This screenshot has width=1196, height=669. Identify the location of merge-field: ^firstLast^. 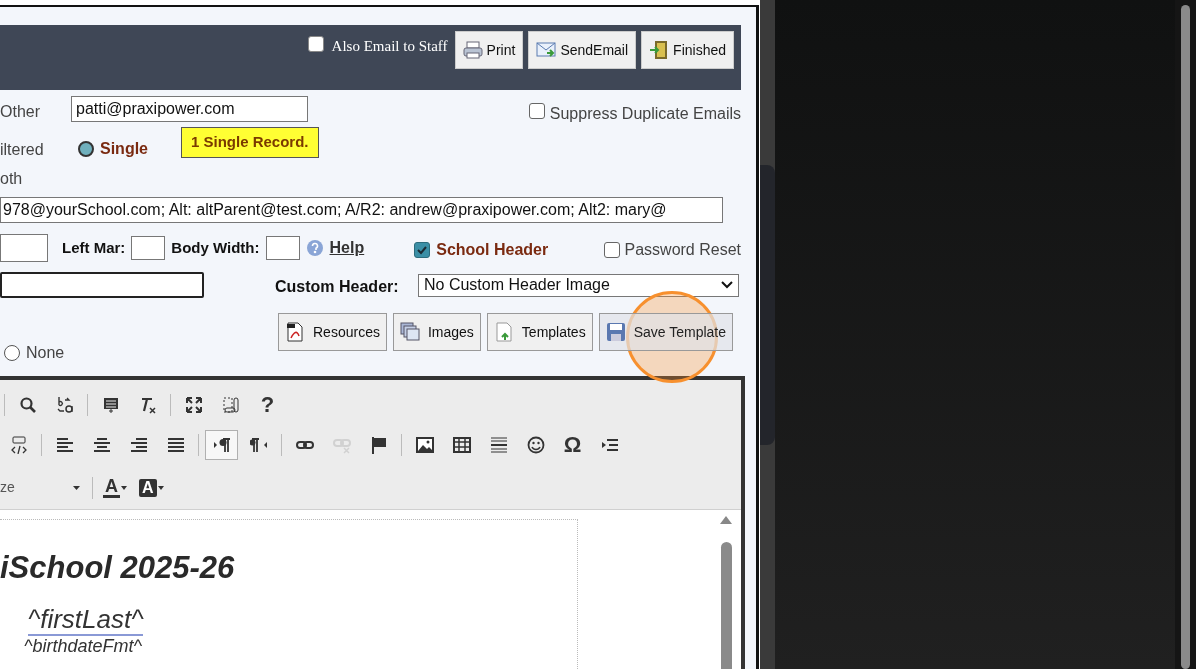
(86, 620).